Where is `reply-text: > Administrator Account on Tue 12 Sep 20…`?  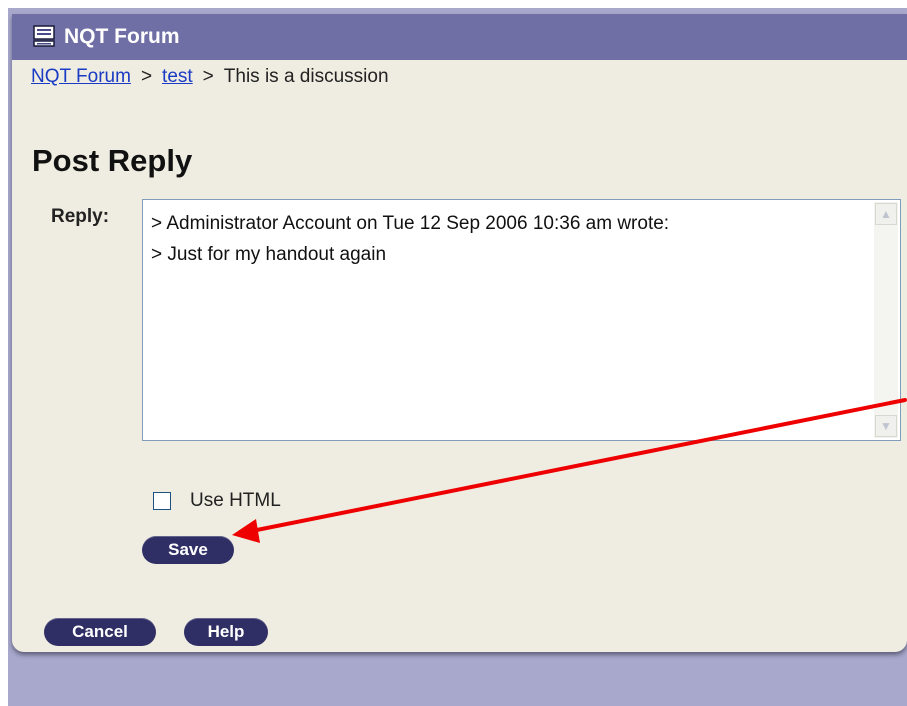 reply-text: > Administrator Account on Tue 12 Sep 20… is located at coordinates (410, 239).